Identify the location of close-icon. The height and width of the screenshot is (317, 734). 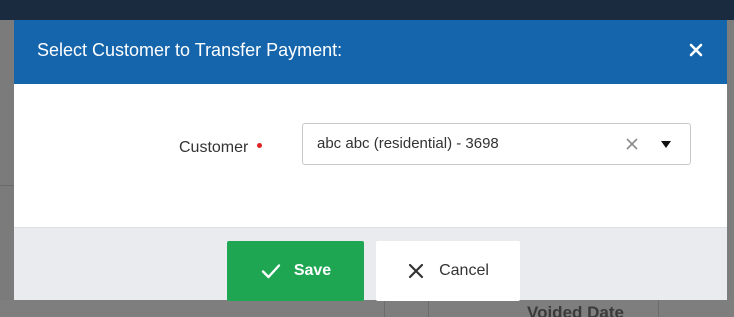
(696, 50).